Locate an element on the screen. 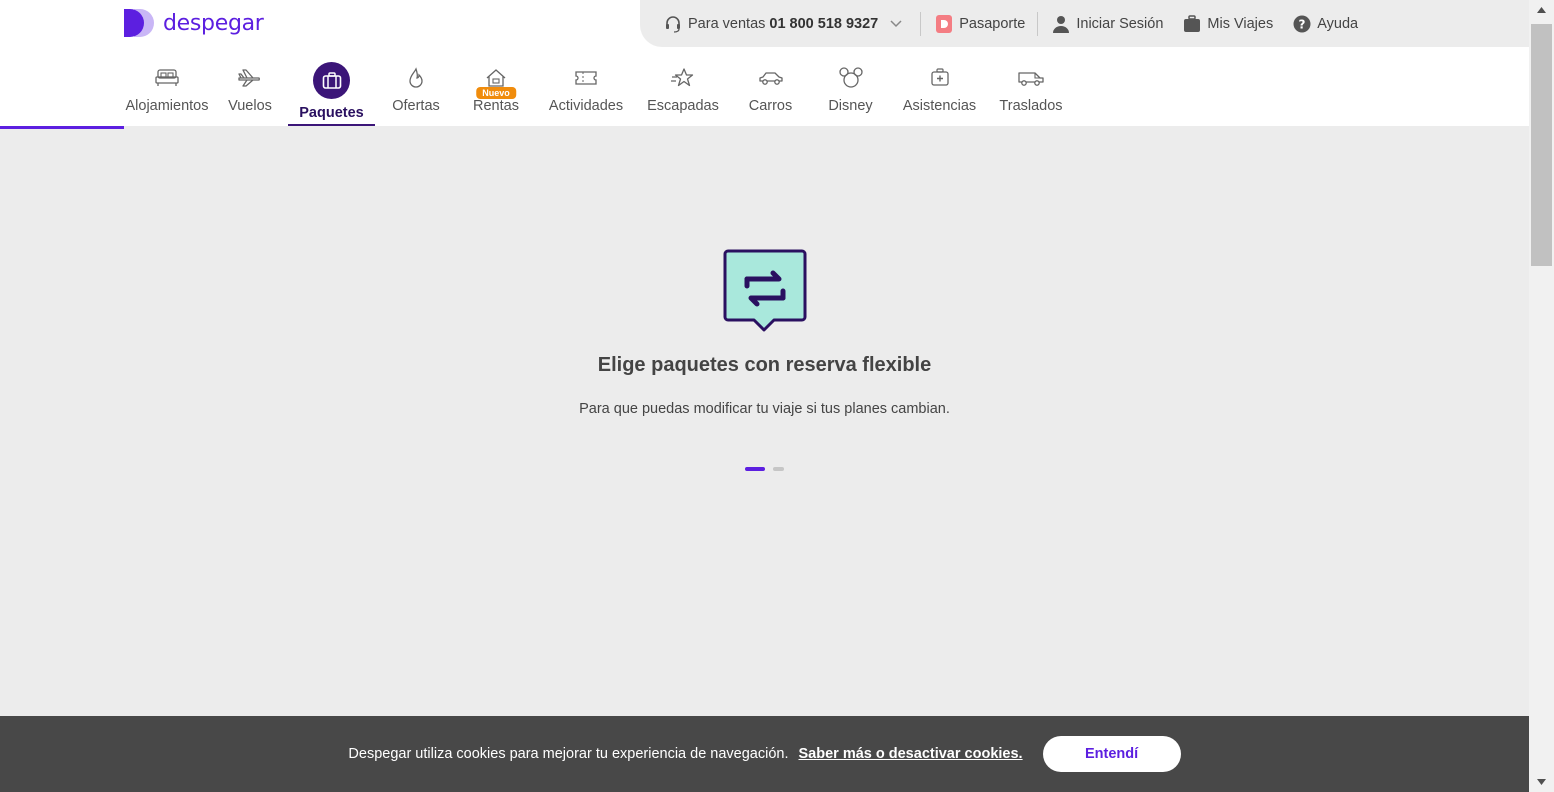 The height and width of the screenshot is (792, 1554). car-icon is located at coordinates (771, 78).